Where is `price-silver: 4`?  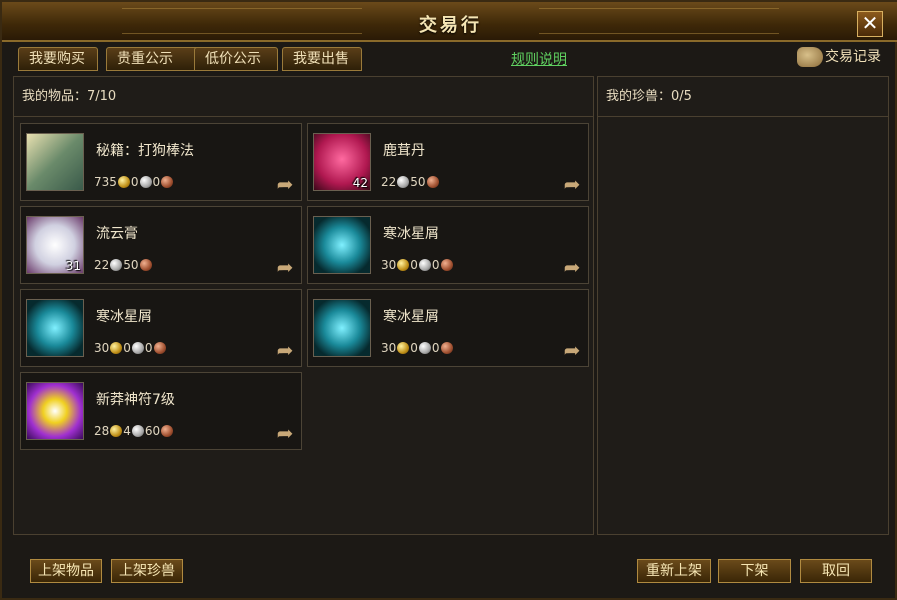 price-silver: 4 is located at coordinates (127, 431).